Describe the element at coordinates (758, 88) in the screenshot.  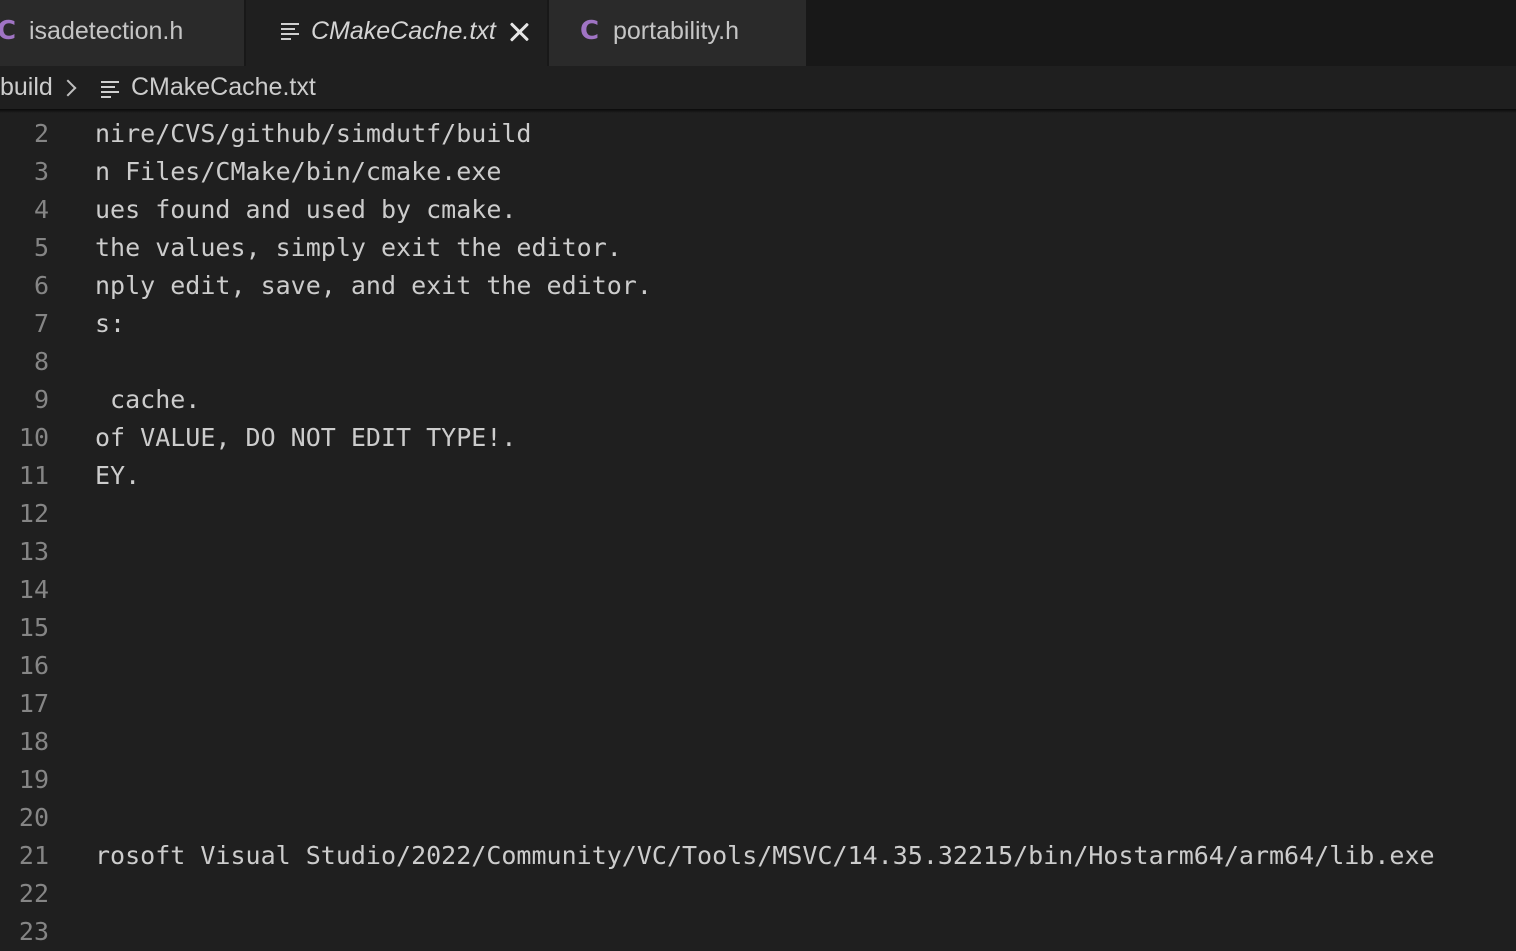
I see `breadcrumb: build CMakeCache.txt` at that location.